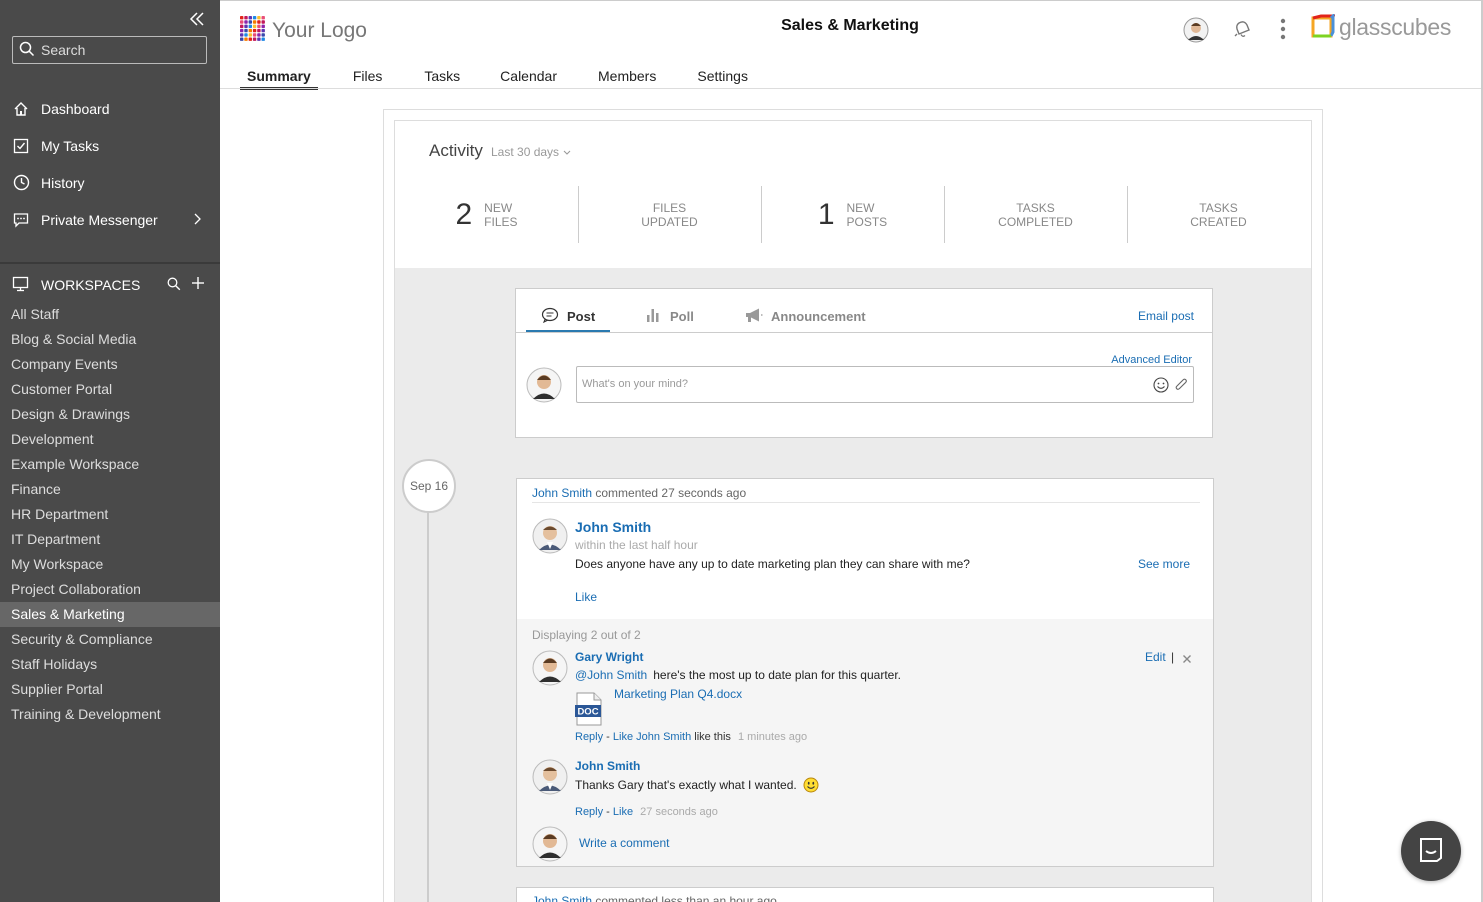  Describe the element at coordinates (550, 844) in the screenshot. I see `write-comment-avatar` at that location.